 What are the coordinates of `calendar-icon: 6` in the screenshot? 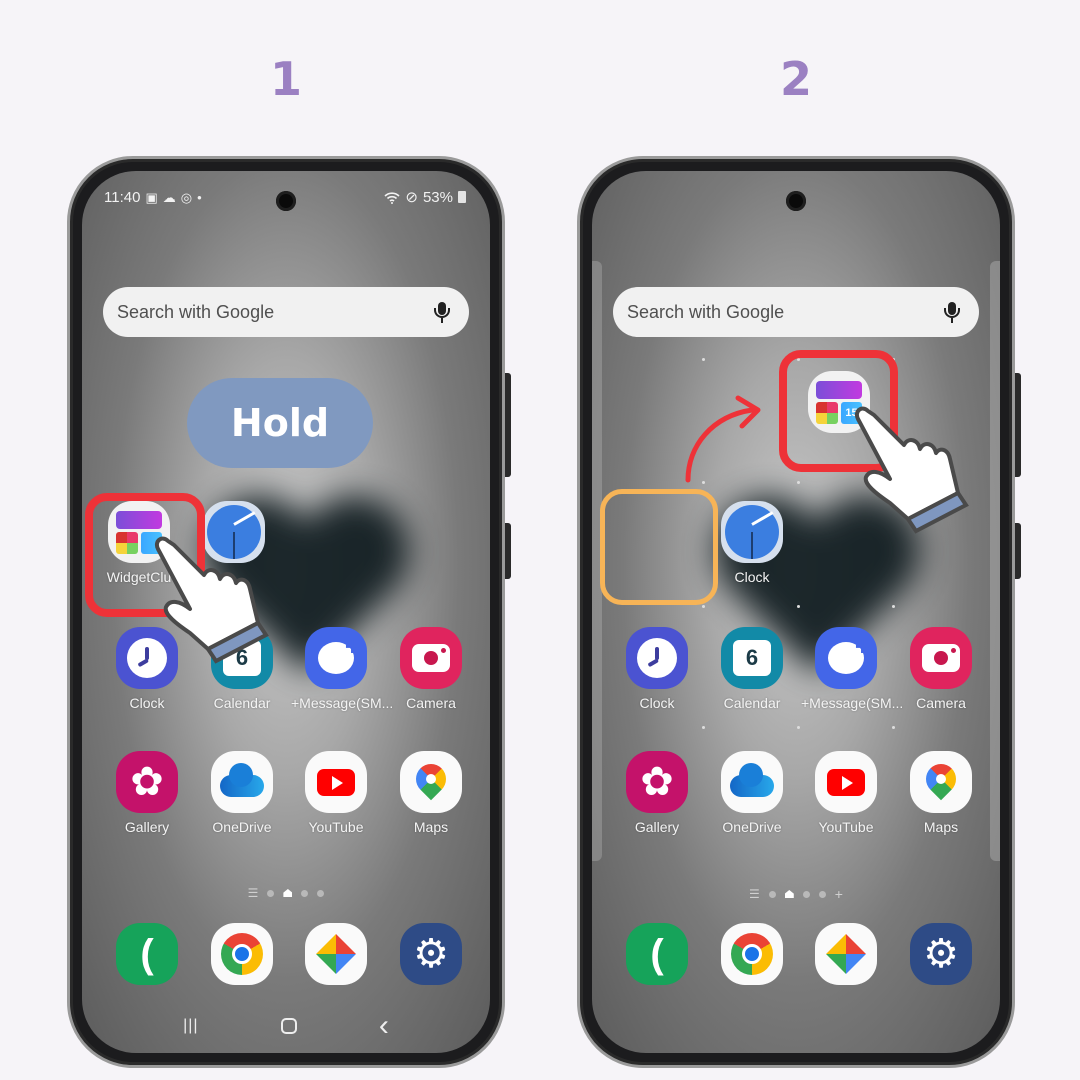 It's located at (752, 658).